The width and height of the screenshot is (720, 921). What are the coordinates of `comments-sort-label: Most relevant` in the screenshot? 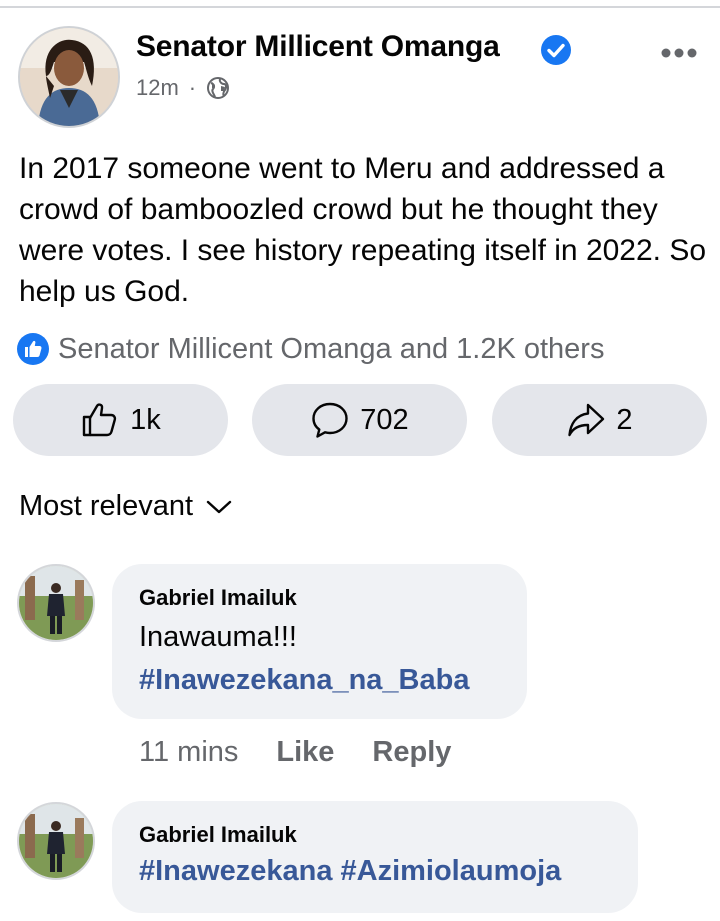 It's located at (106, 506).